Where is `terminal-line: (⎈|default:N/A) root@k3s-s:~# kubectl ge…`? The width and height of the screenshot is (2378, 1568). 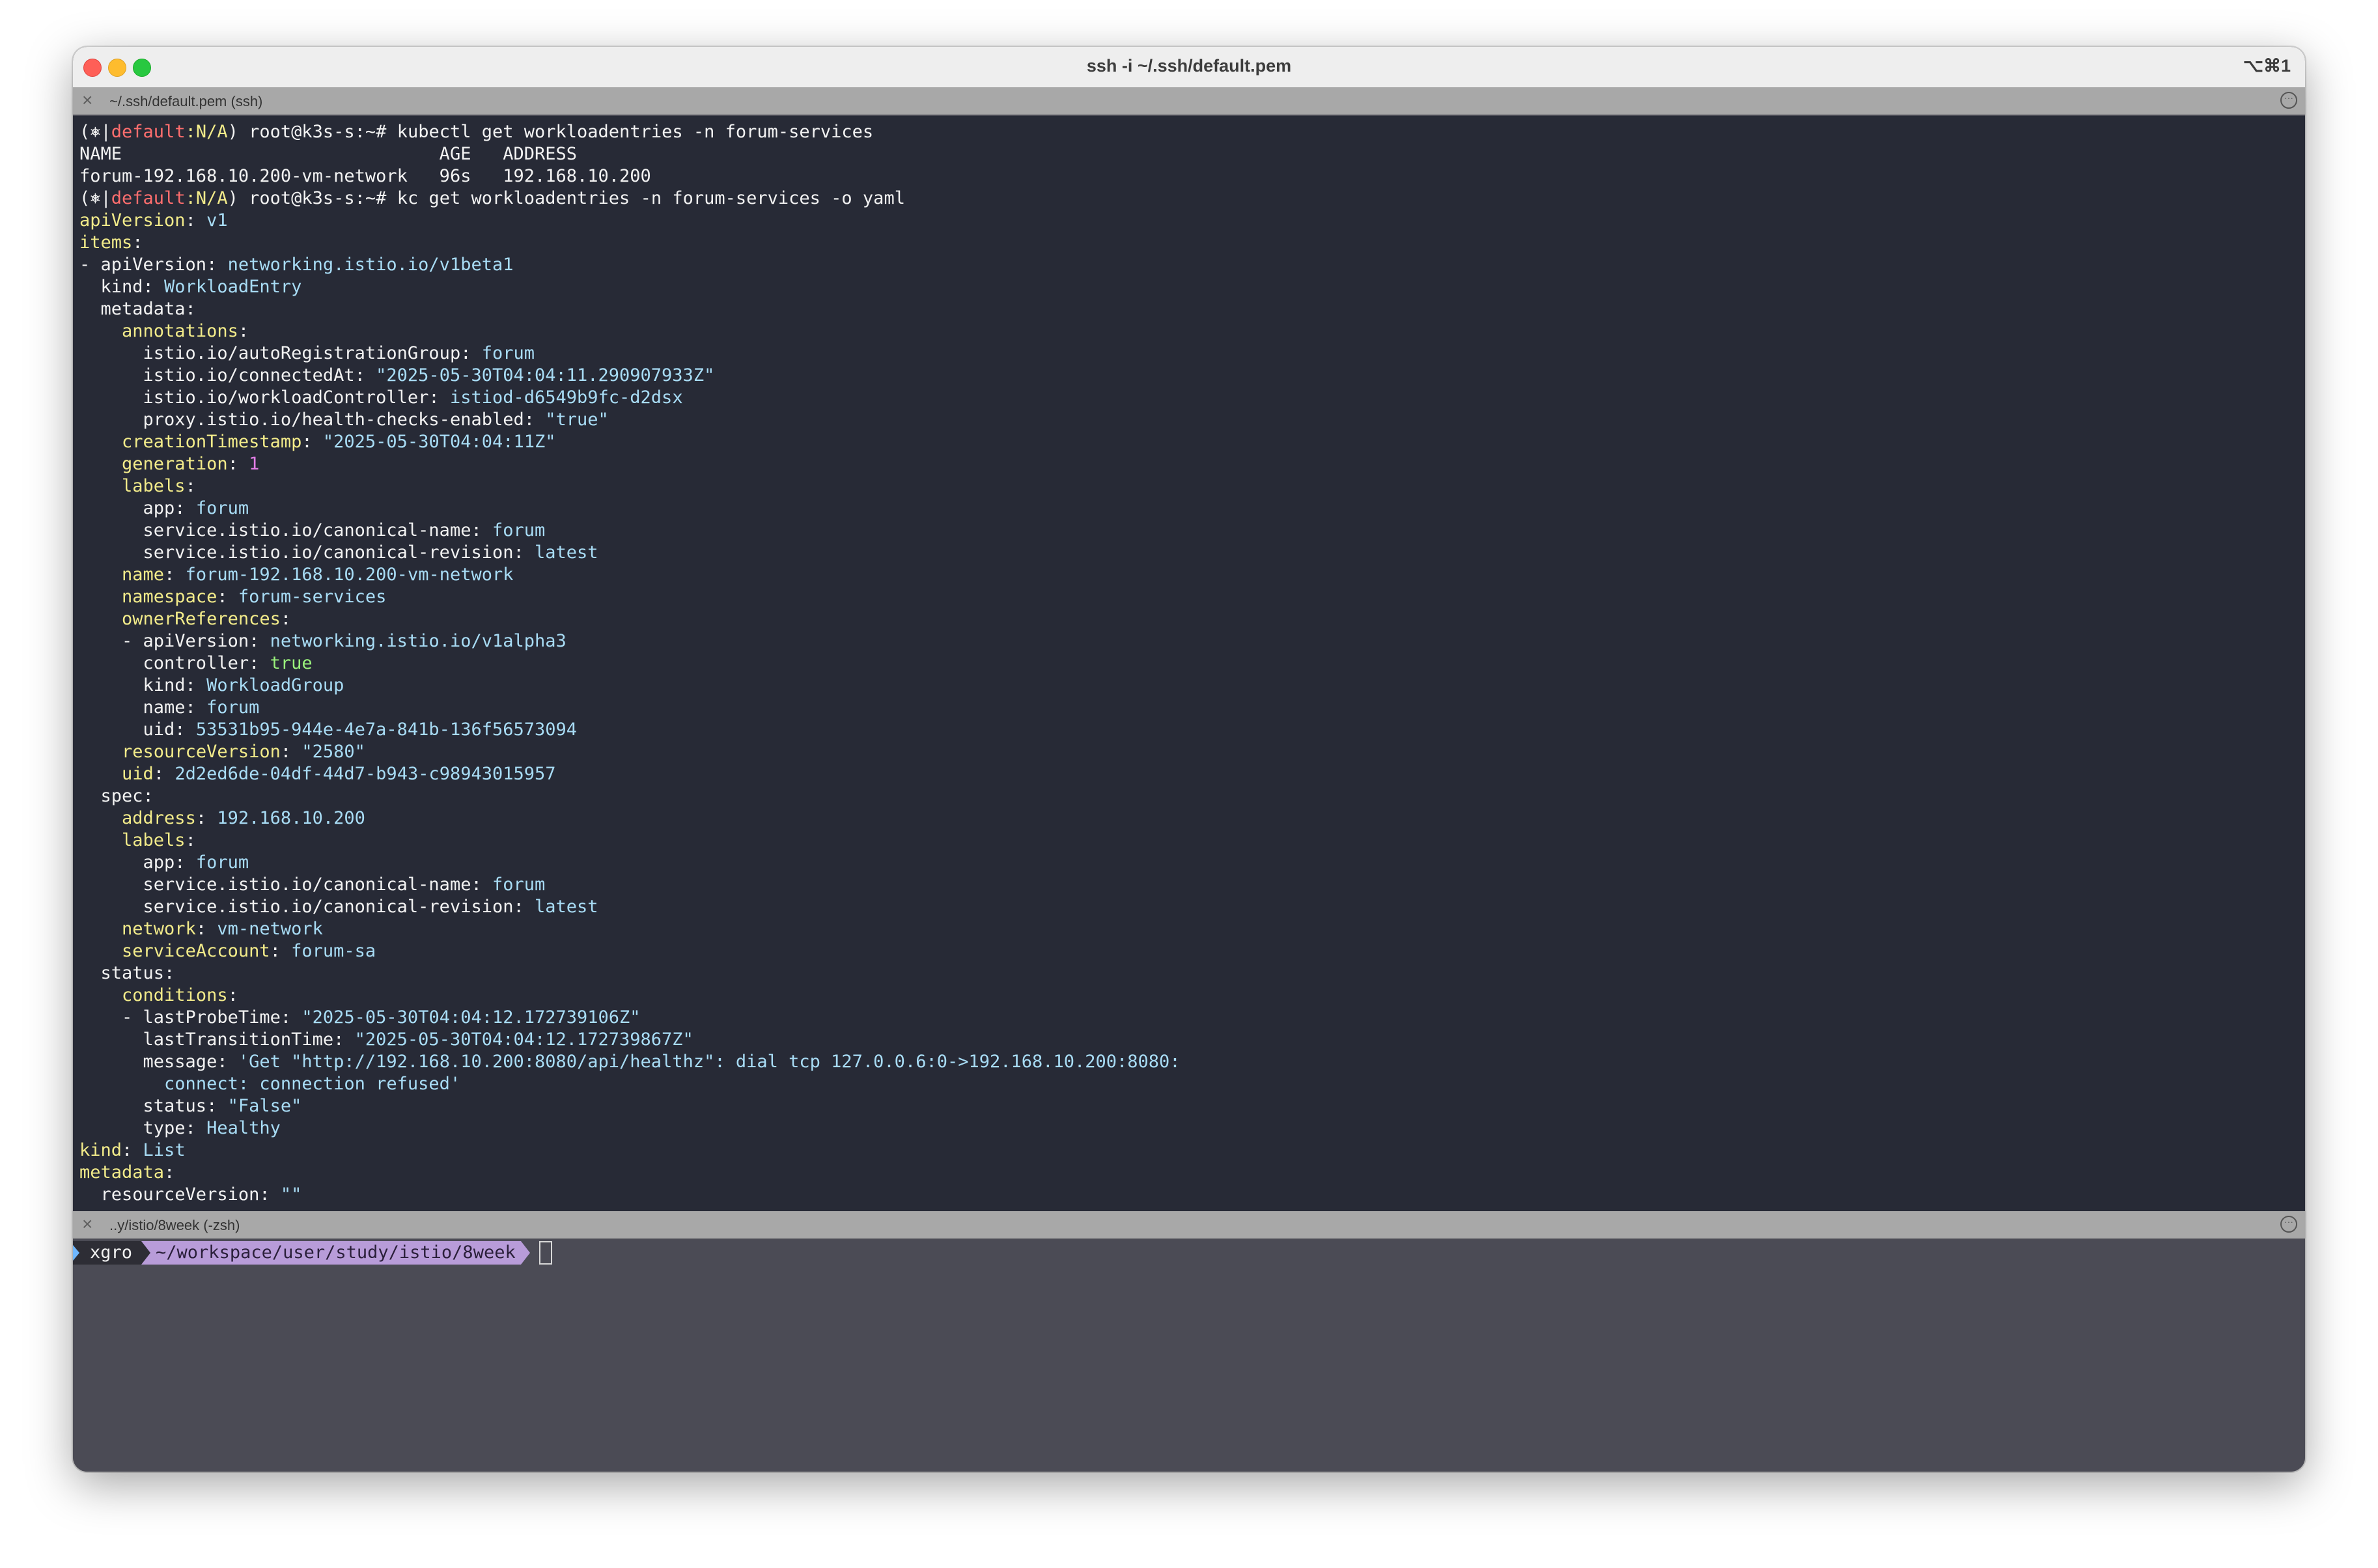
terminal-line: (⎈|default:N/A) root@k3s-s:~# kubectl ge… is located at coordinates (630, 132).